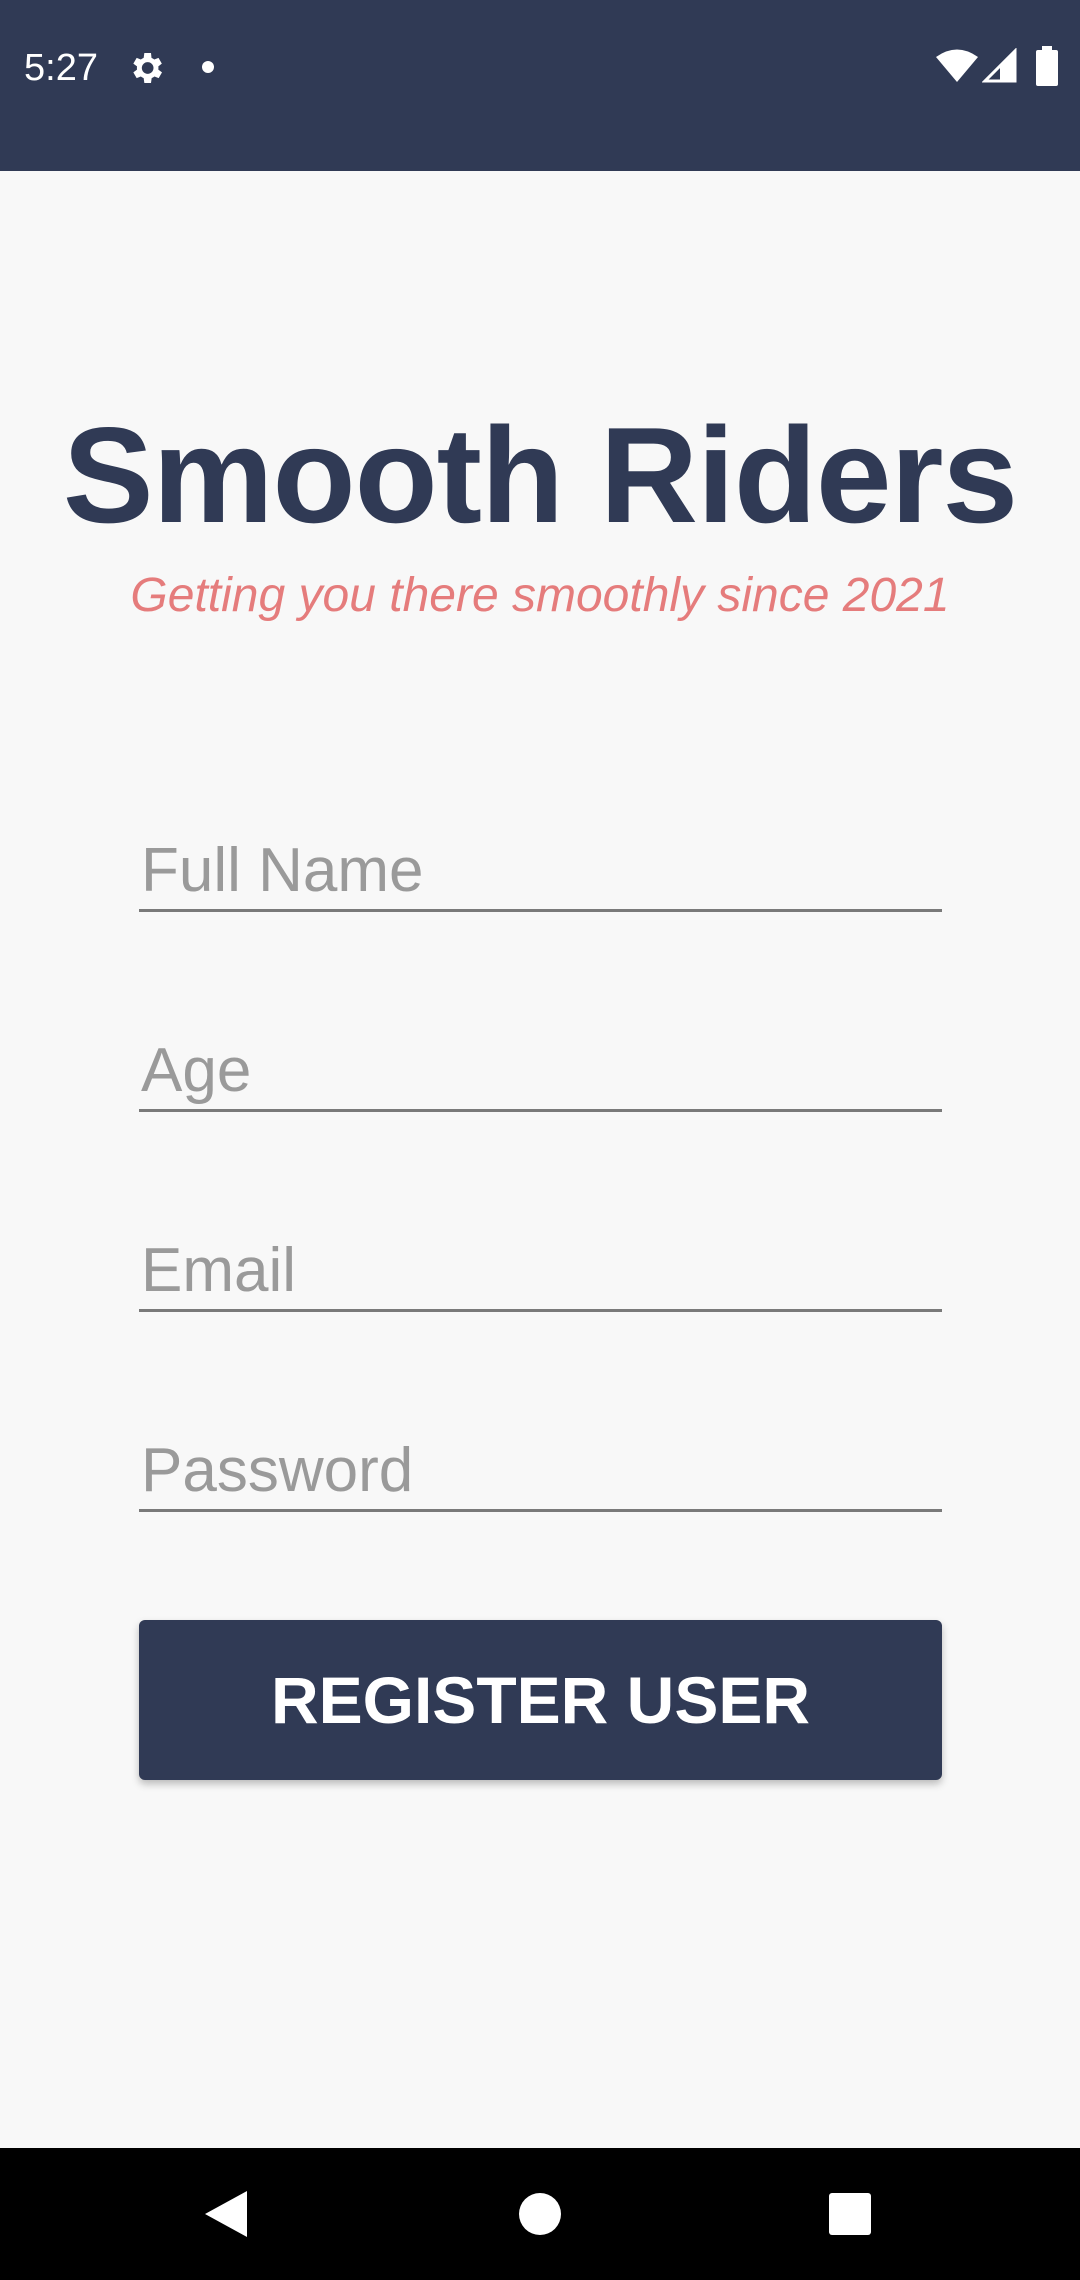 The height and width of the screenshot is (2280, 1080). What do you see at coordinates (147, 68) in the screenshot?
I see `gear-icon` at bounding box center [147, 68].